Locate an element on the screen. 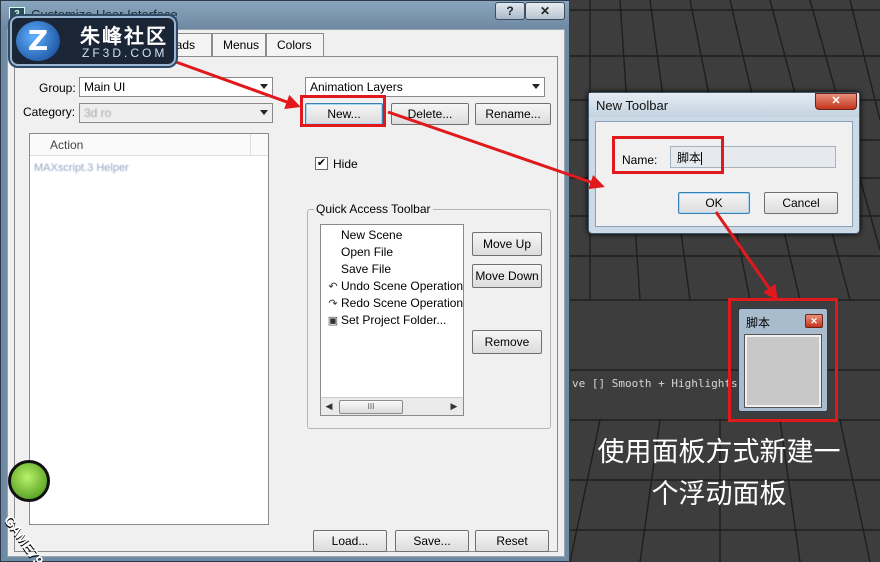  category-label: Category: is located at coordinates (49, 112).